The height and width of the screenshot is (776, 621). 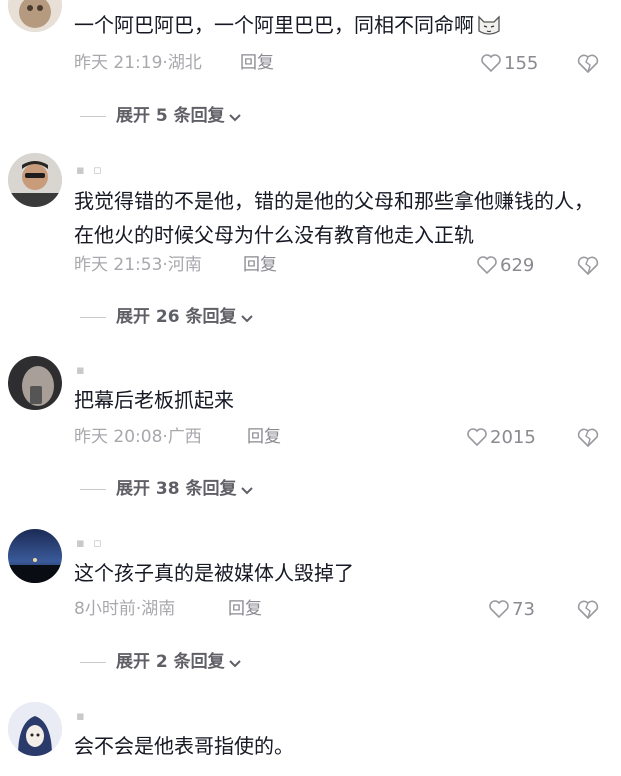 I want to click on expand-replies-label: 展开 26 条回复, so click(x=176, y=317).